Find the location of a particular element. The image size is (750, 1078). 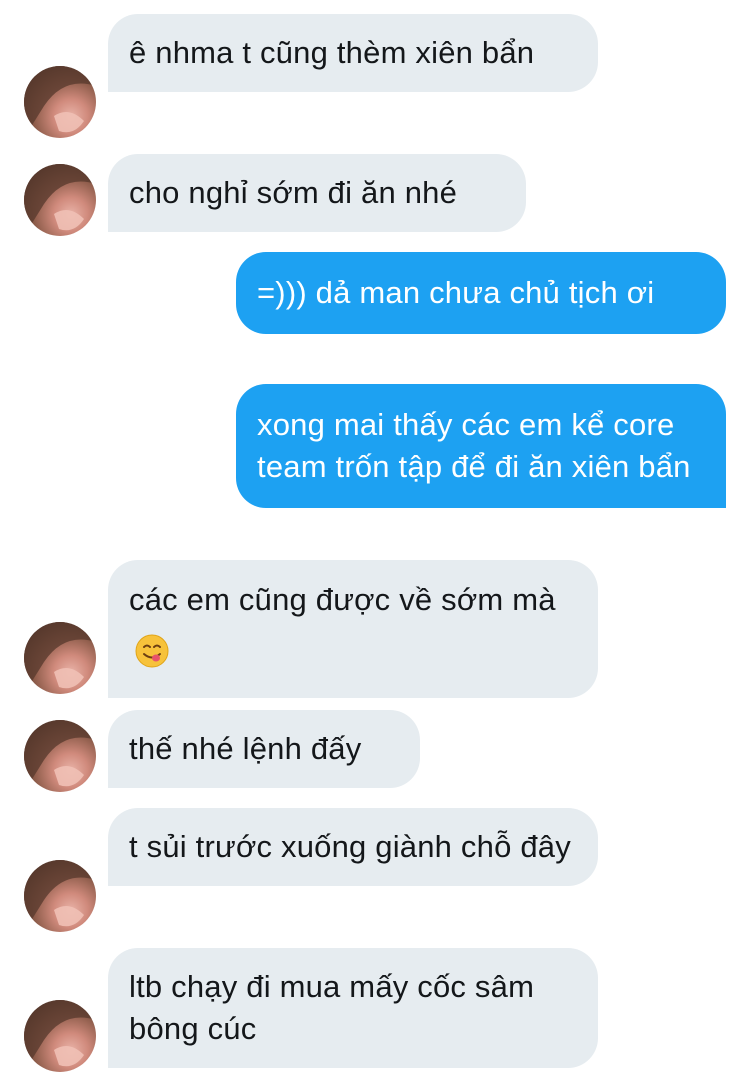

message-text: ltb chạy đi mua mấy cốc sâm bông cúc is located at coordinates (332, 1007).